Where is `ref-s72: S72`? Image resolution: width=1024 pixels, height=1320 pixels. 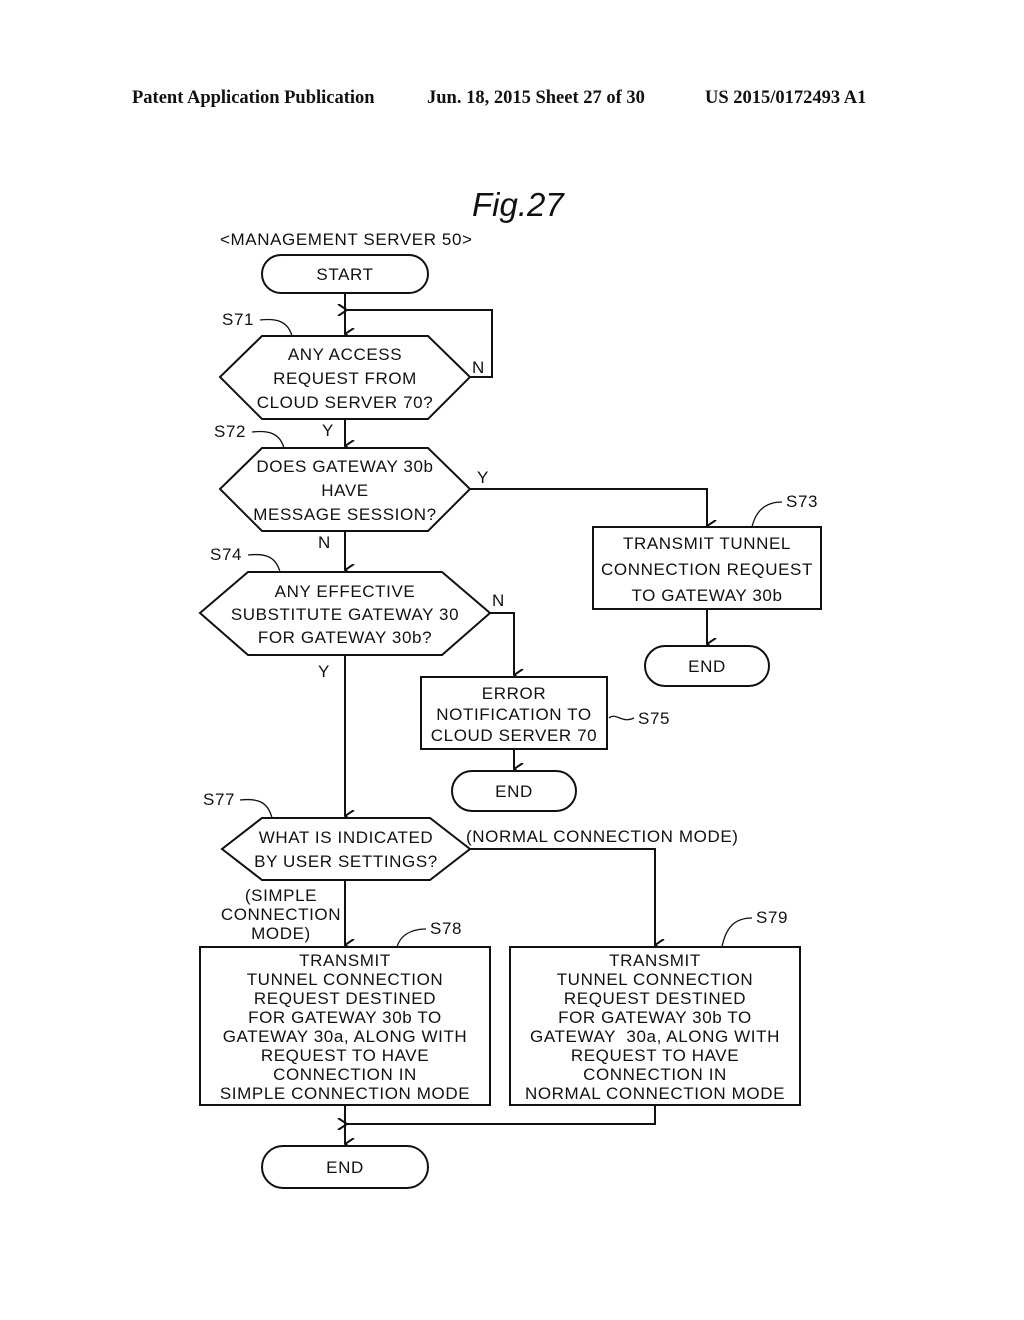 ref-s72: S72 is located at coordinates (230, 431).